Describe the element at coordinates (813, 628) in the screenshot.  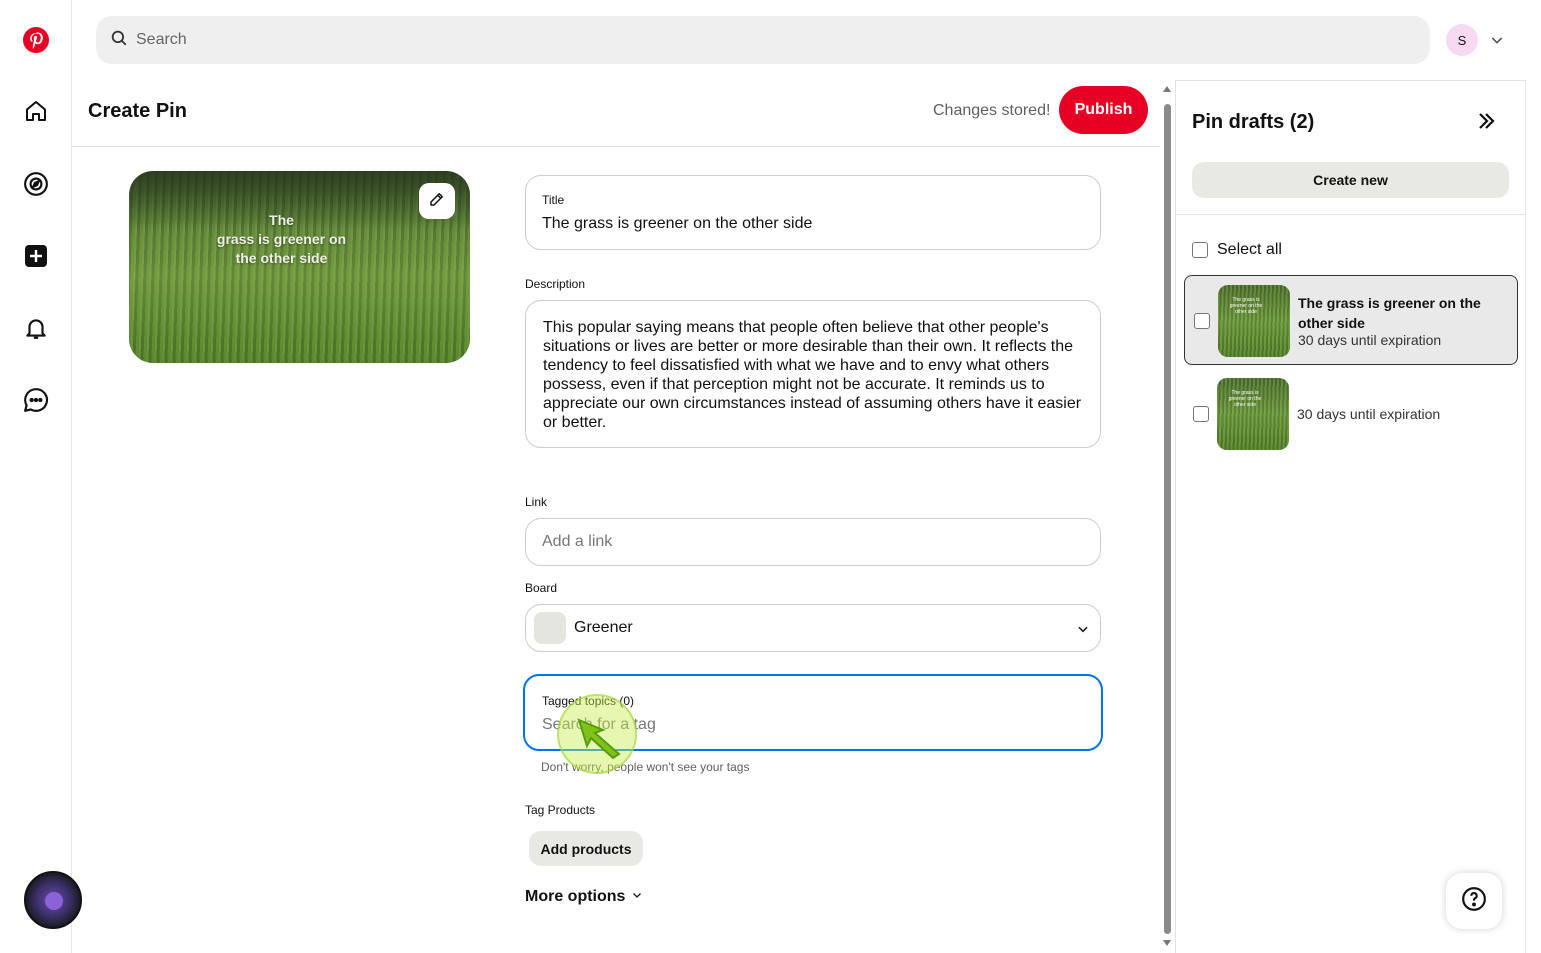
I see `board-select: Greener` at that location.